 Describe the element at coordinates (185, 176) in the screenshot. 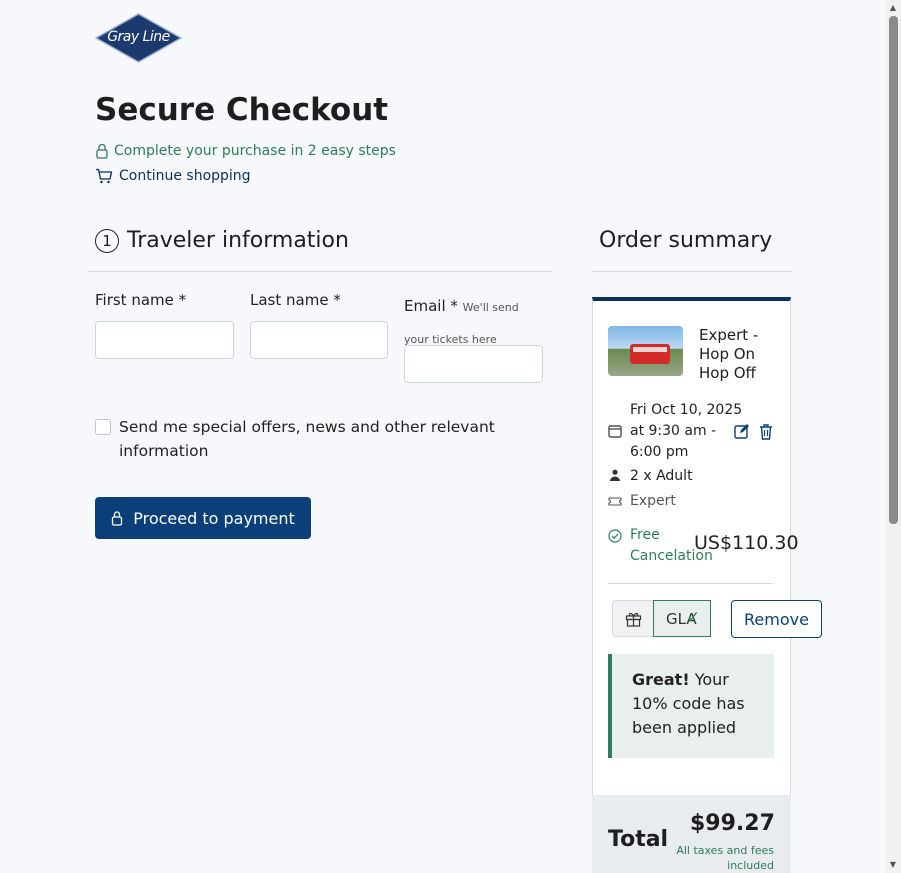

I see `continue-shopping-label: Continue shopping` at that location.